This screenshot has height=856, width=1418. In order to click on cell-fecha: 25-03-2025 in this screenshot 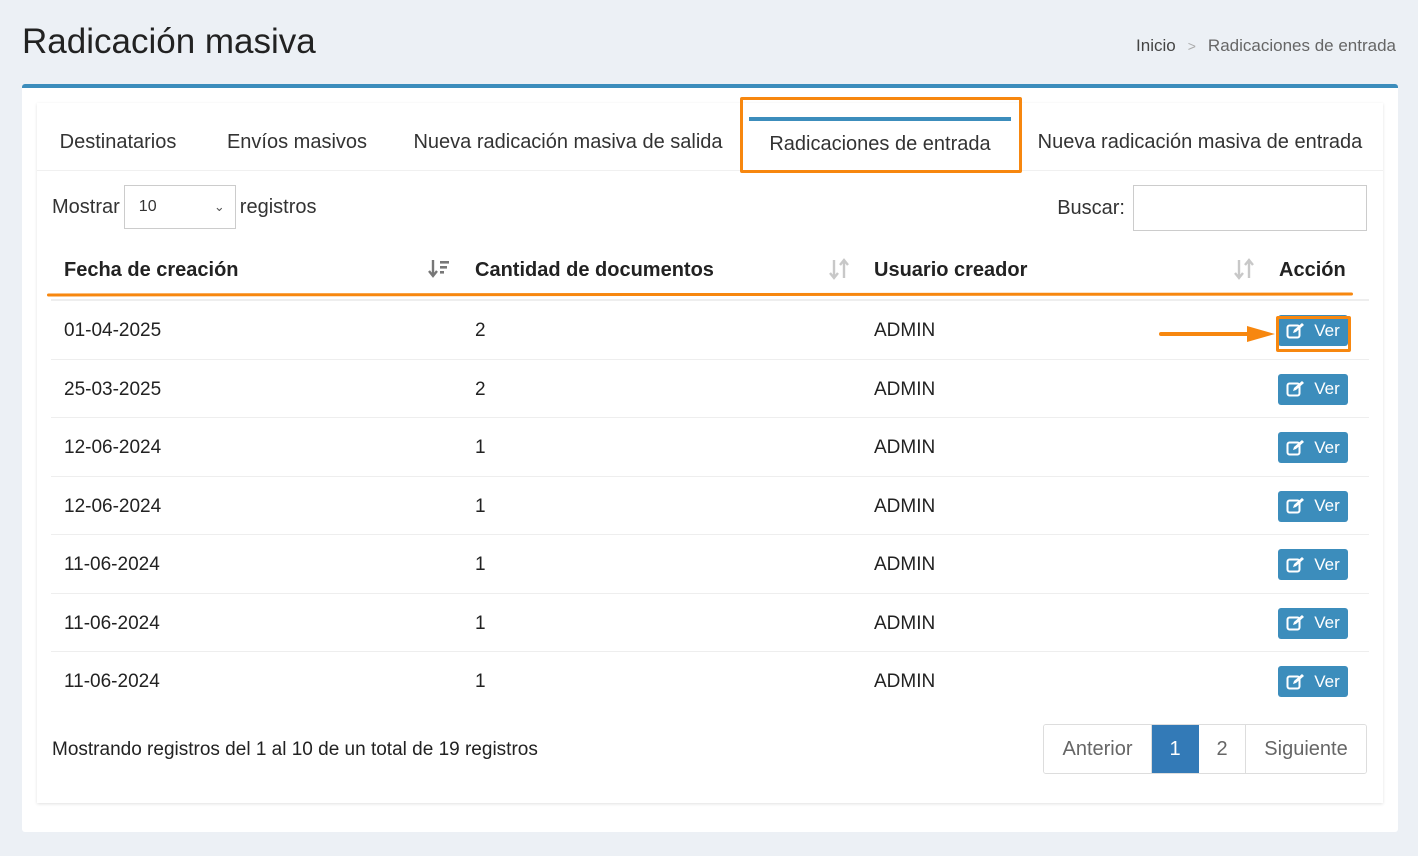, I will do `click(113, 389)`.